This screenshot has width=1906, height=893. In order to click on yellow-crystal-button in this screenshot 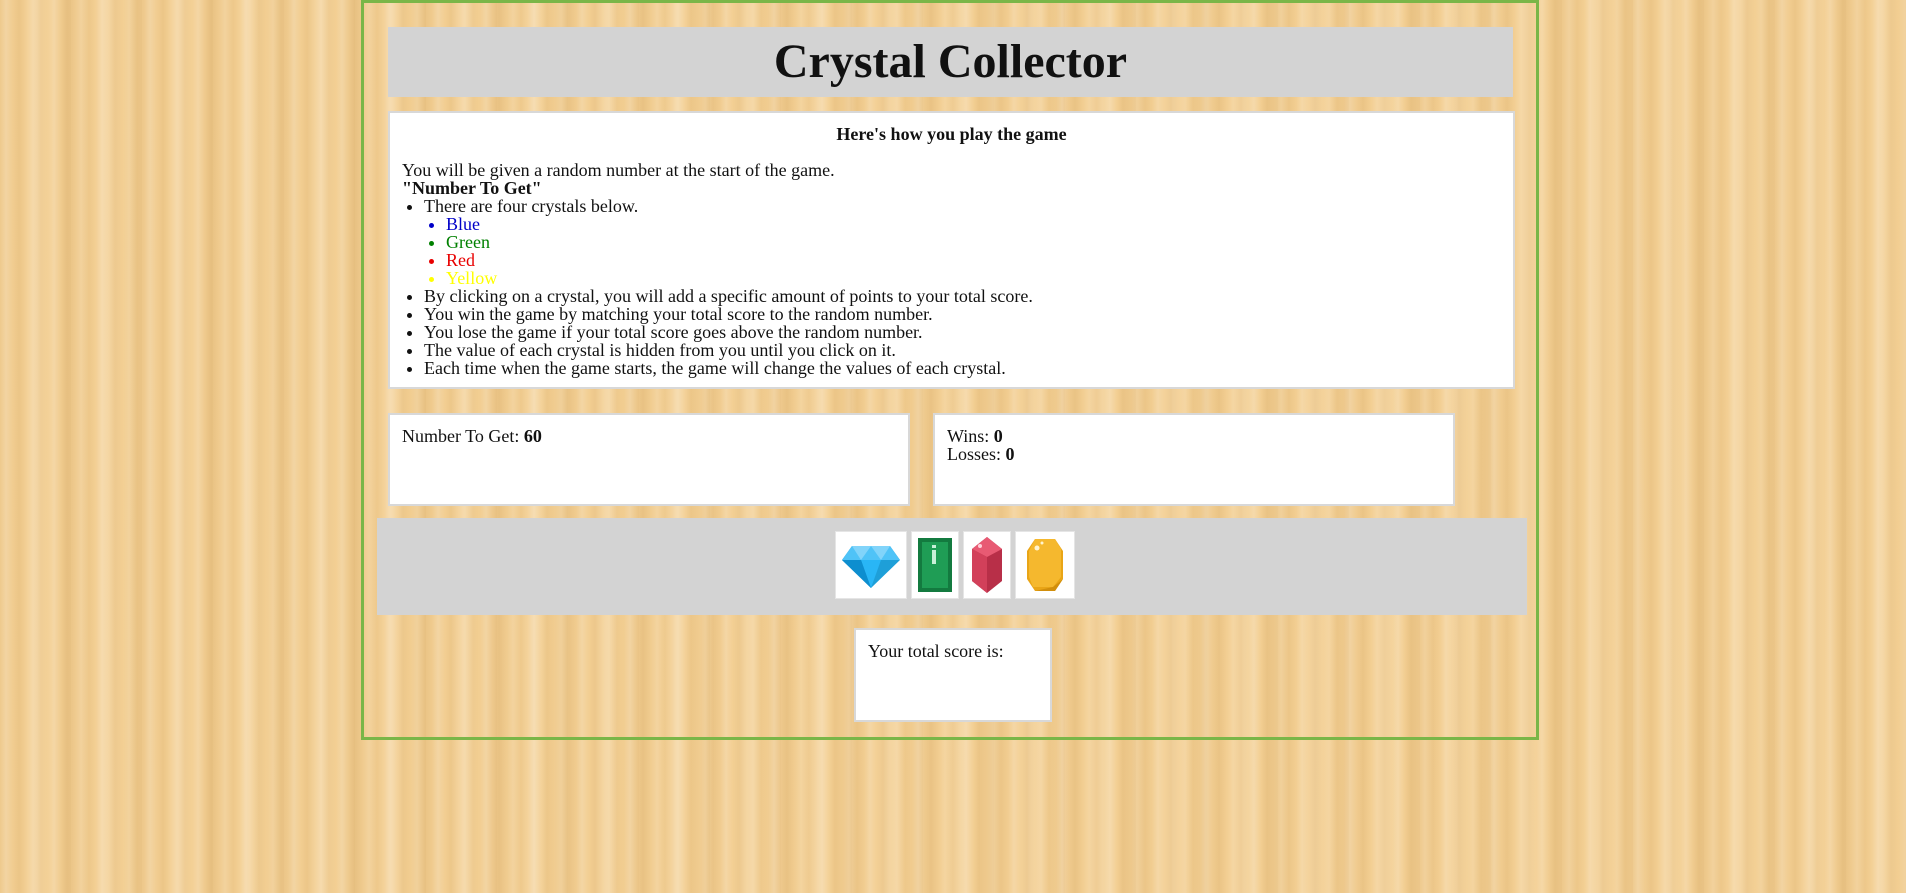, I will do `click(1045, 565)`.